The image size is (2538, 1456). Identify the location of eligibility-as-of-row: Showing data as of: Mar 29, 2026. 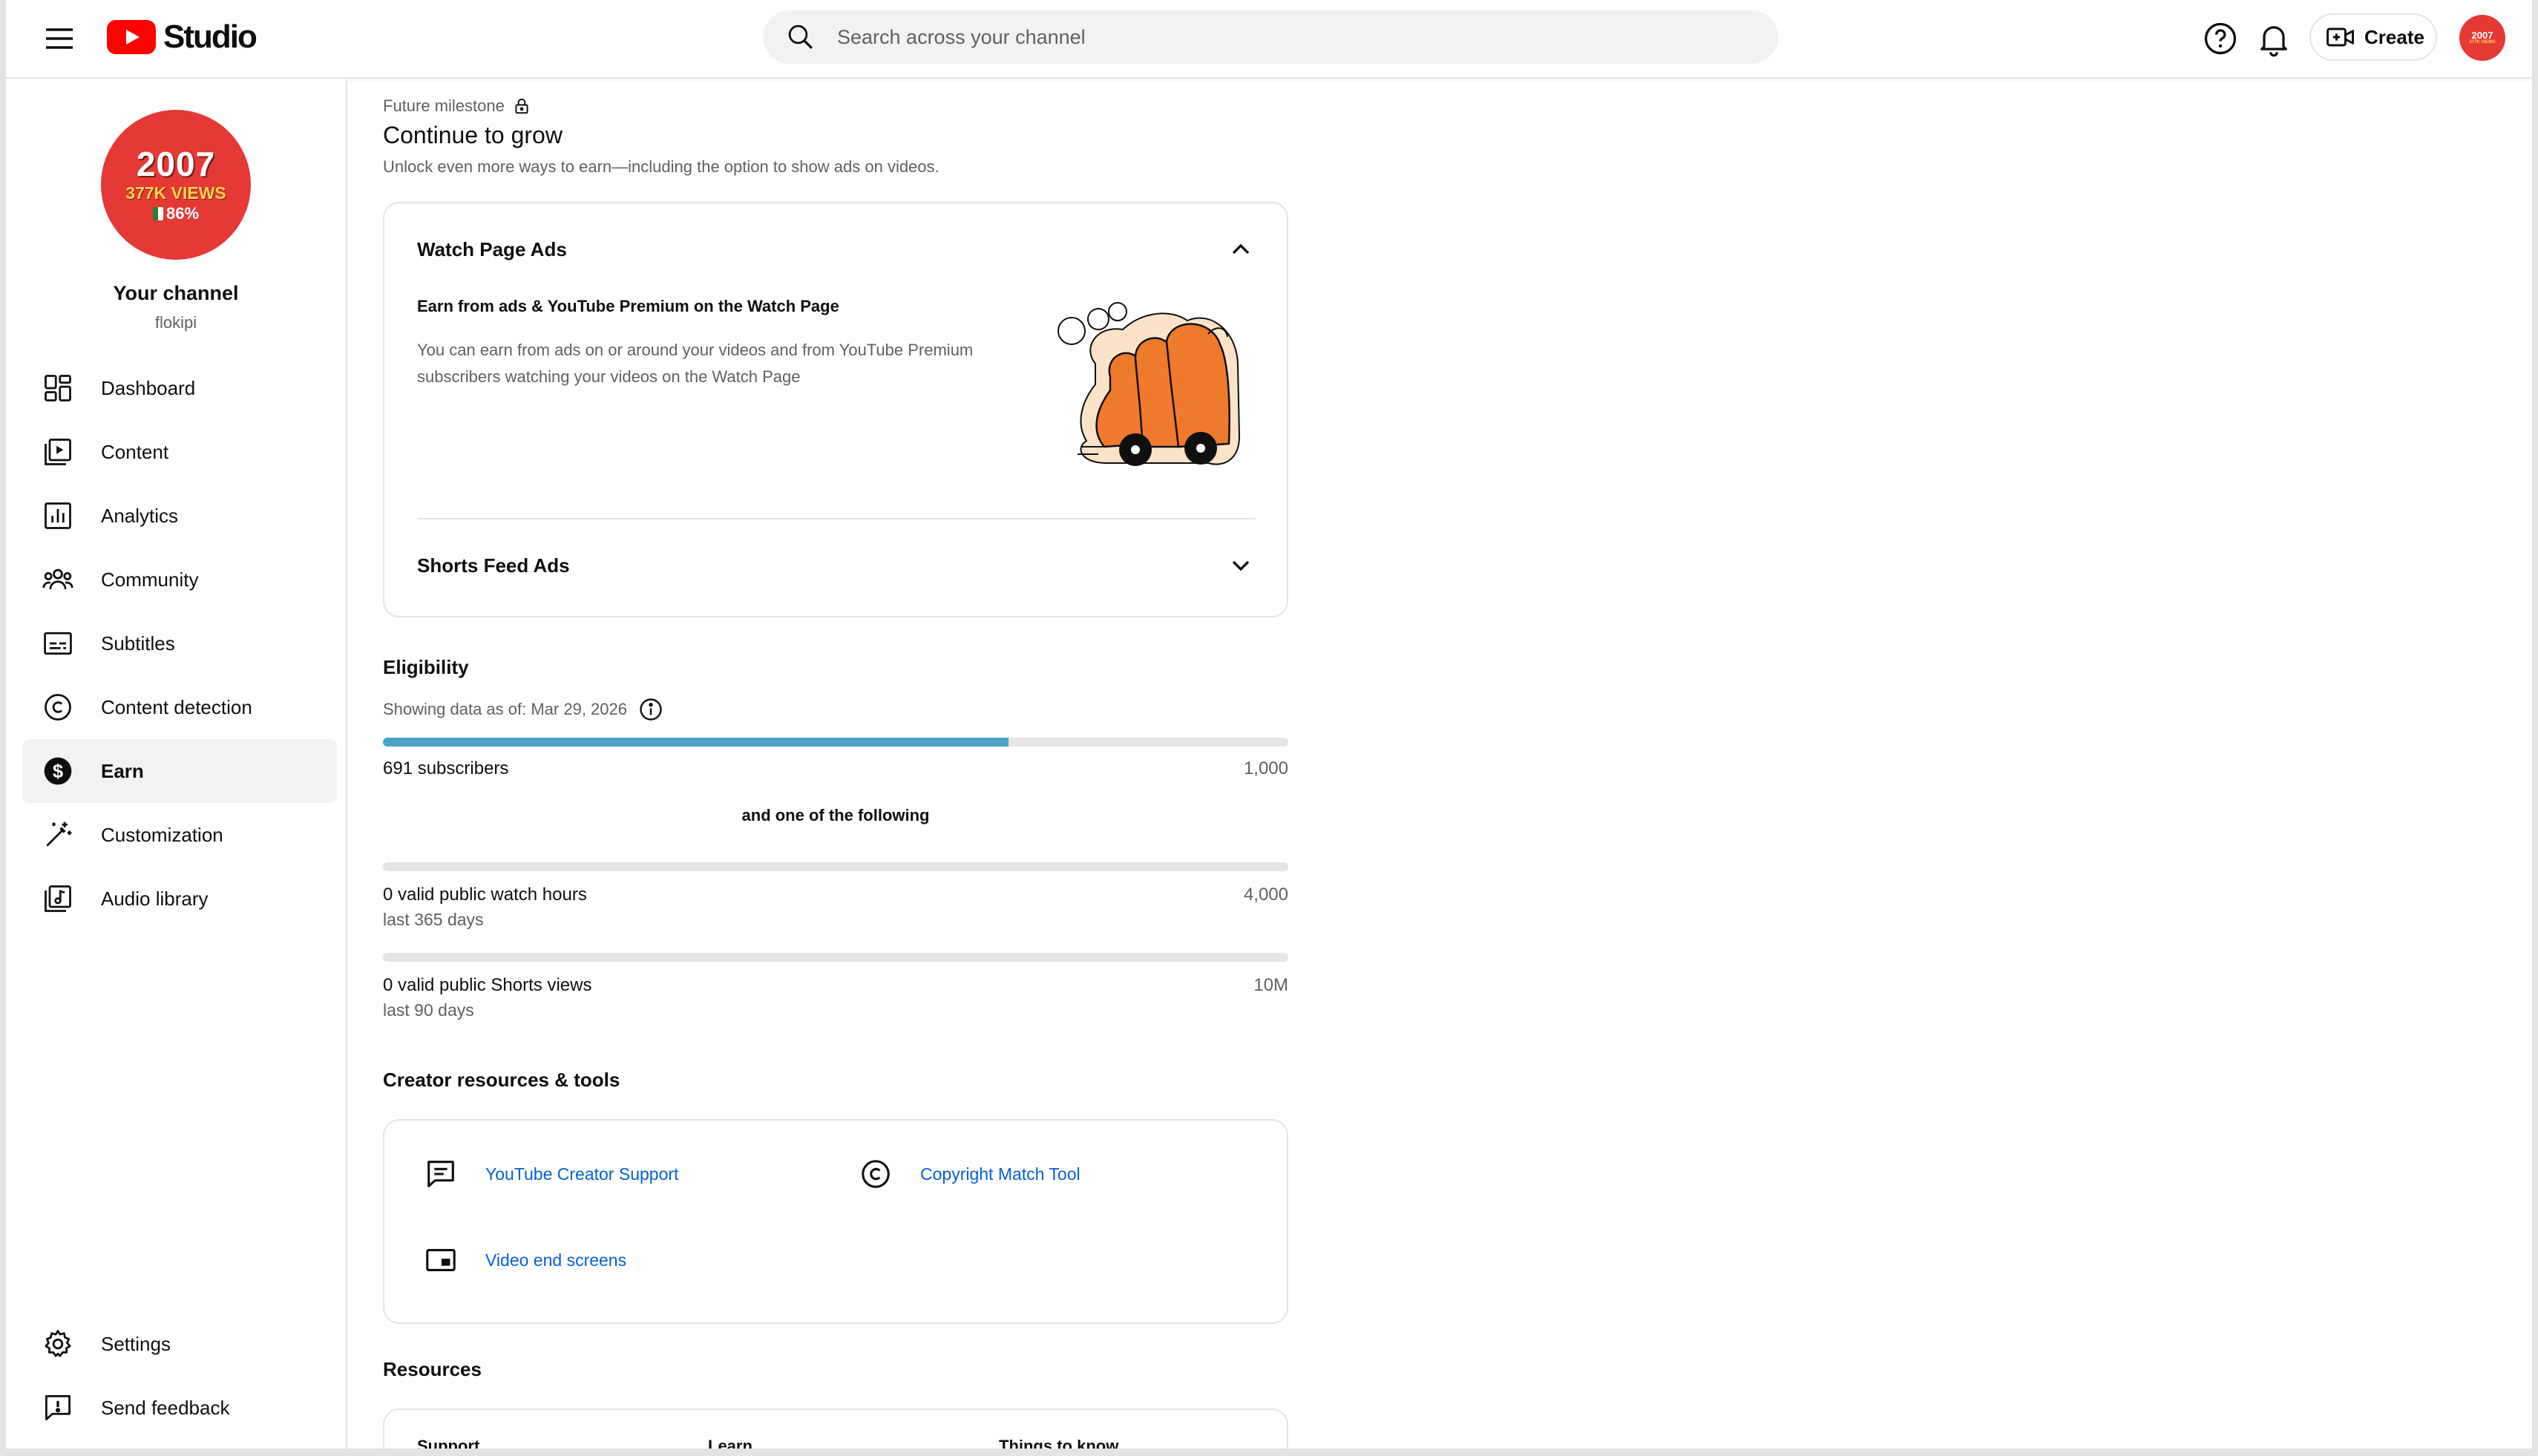
(523, 710).